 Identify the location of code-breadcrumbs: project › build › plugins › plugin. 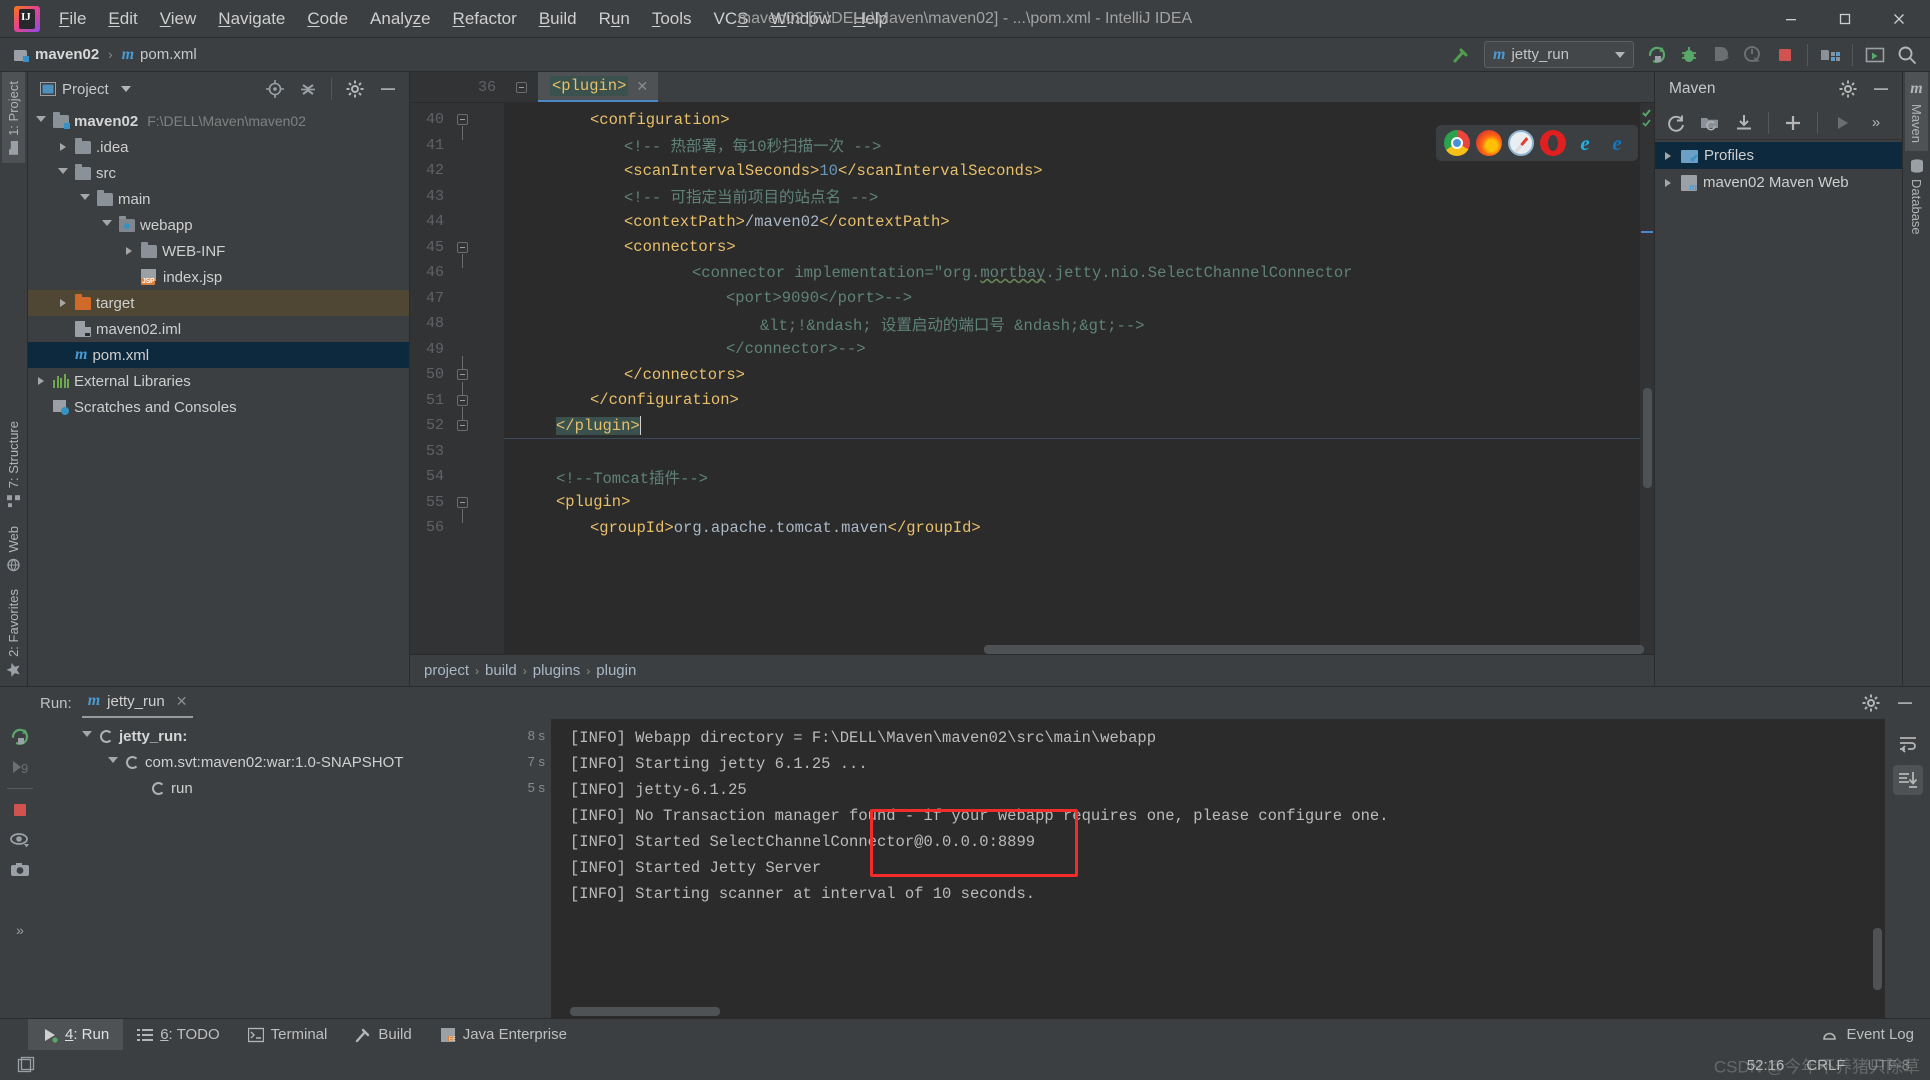
(1032, 670).